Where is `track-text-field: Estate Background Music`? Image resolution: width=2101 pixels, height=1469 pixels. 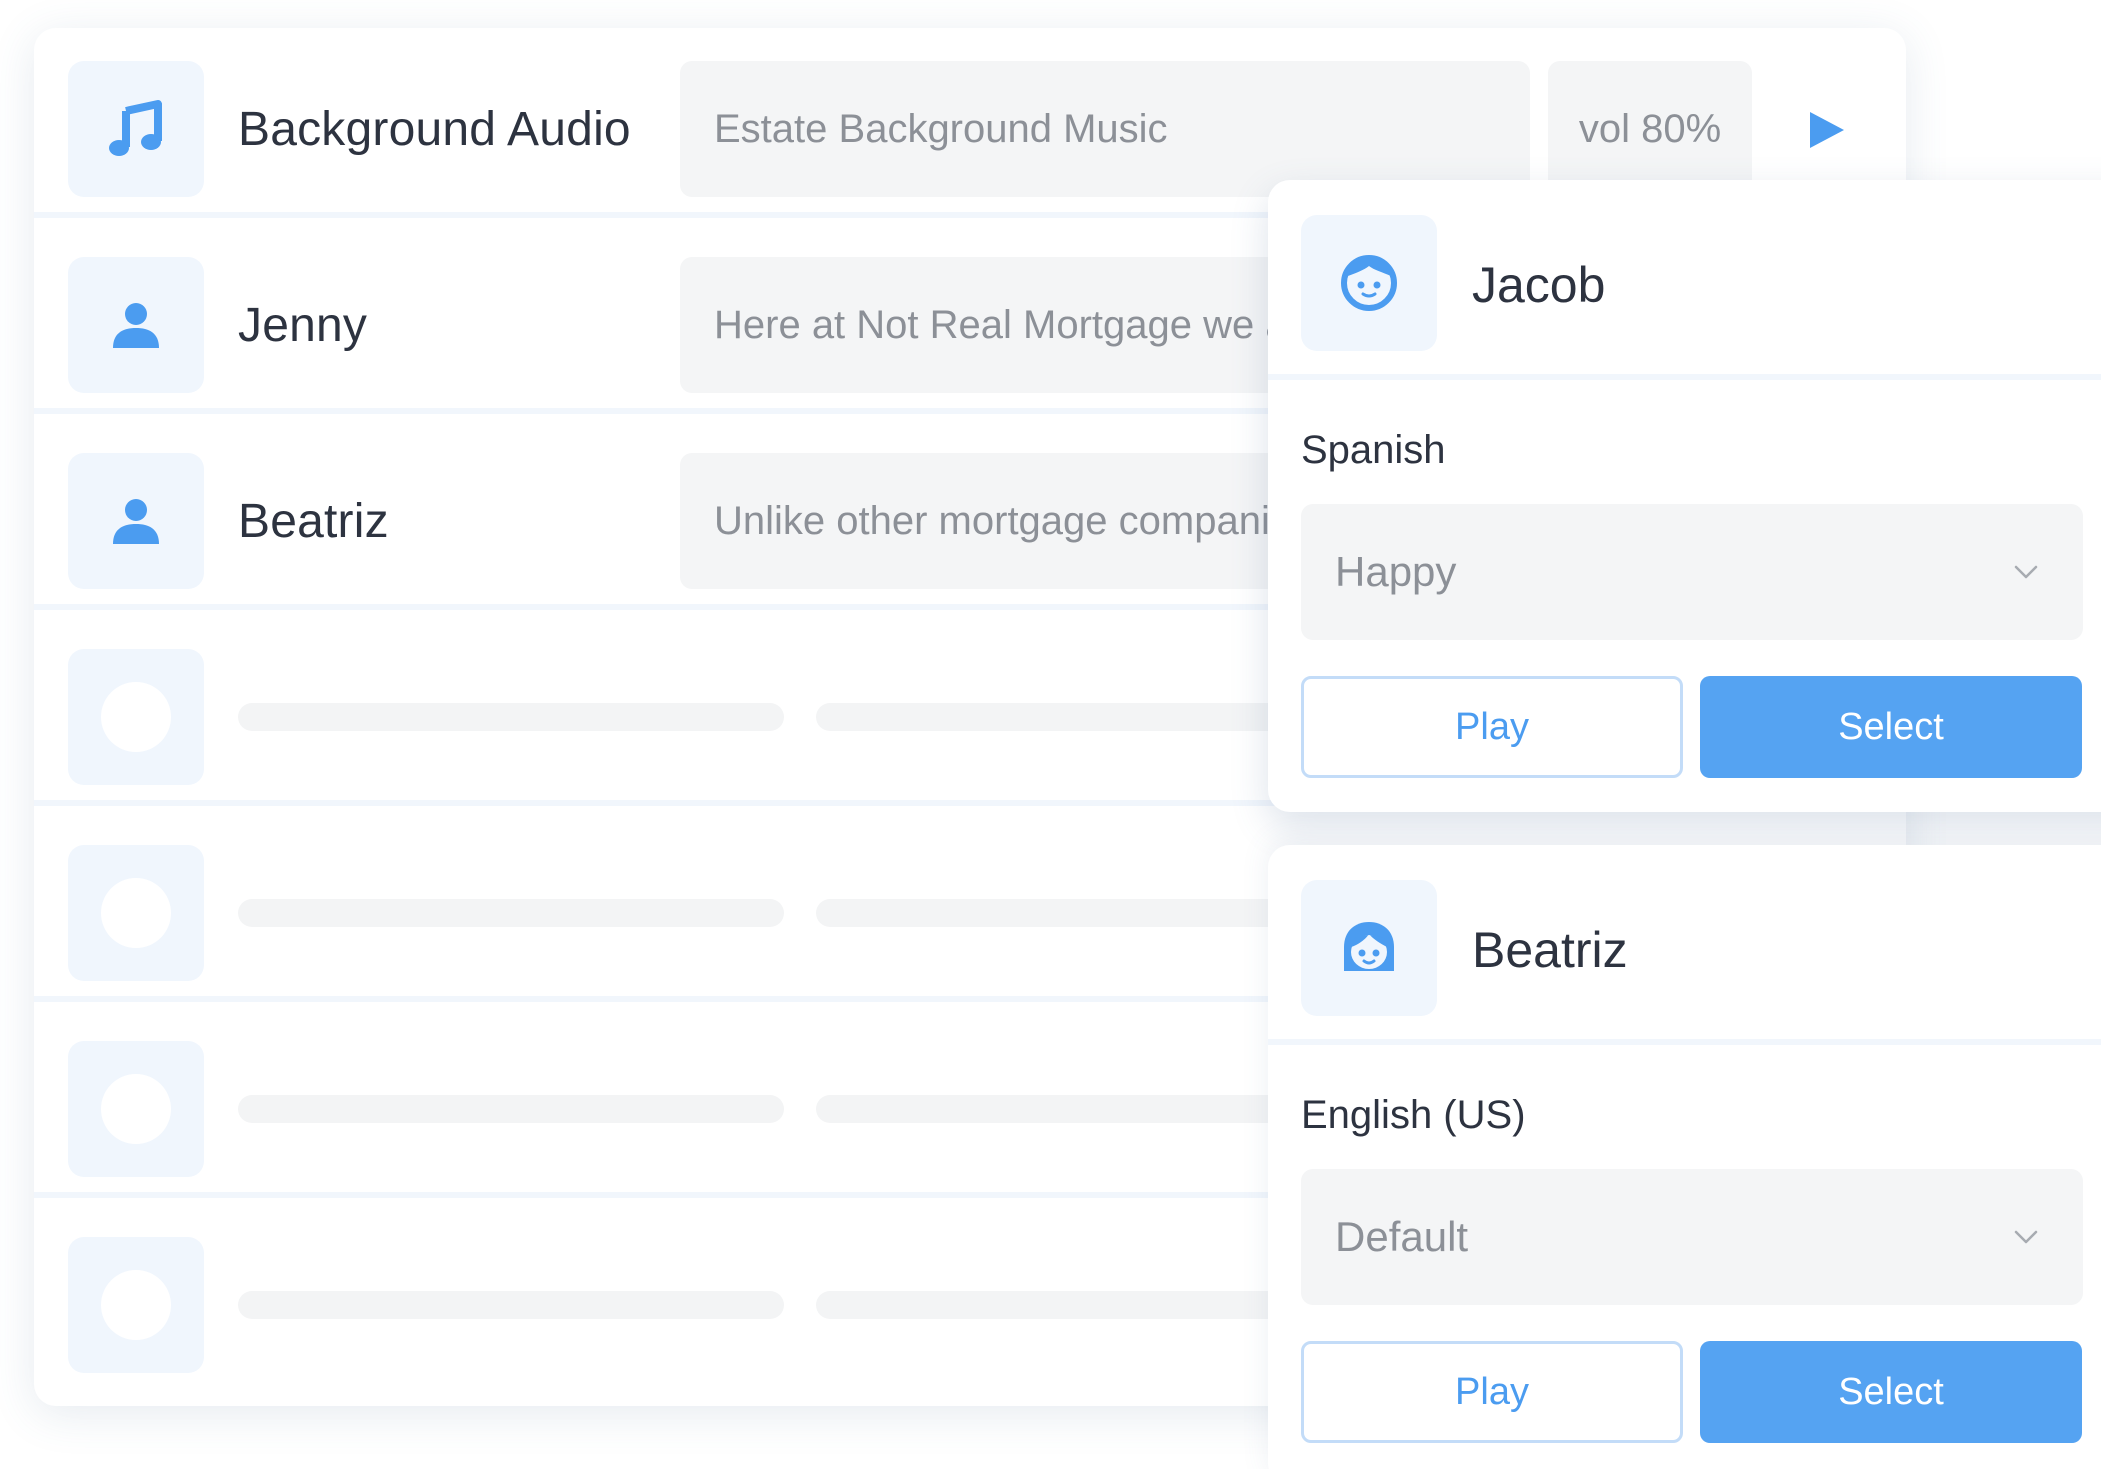
track-text-field: Estate Background Music is located at coordinates (1105, 129).